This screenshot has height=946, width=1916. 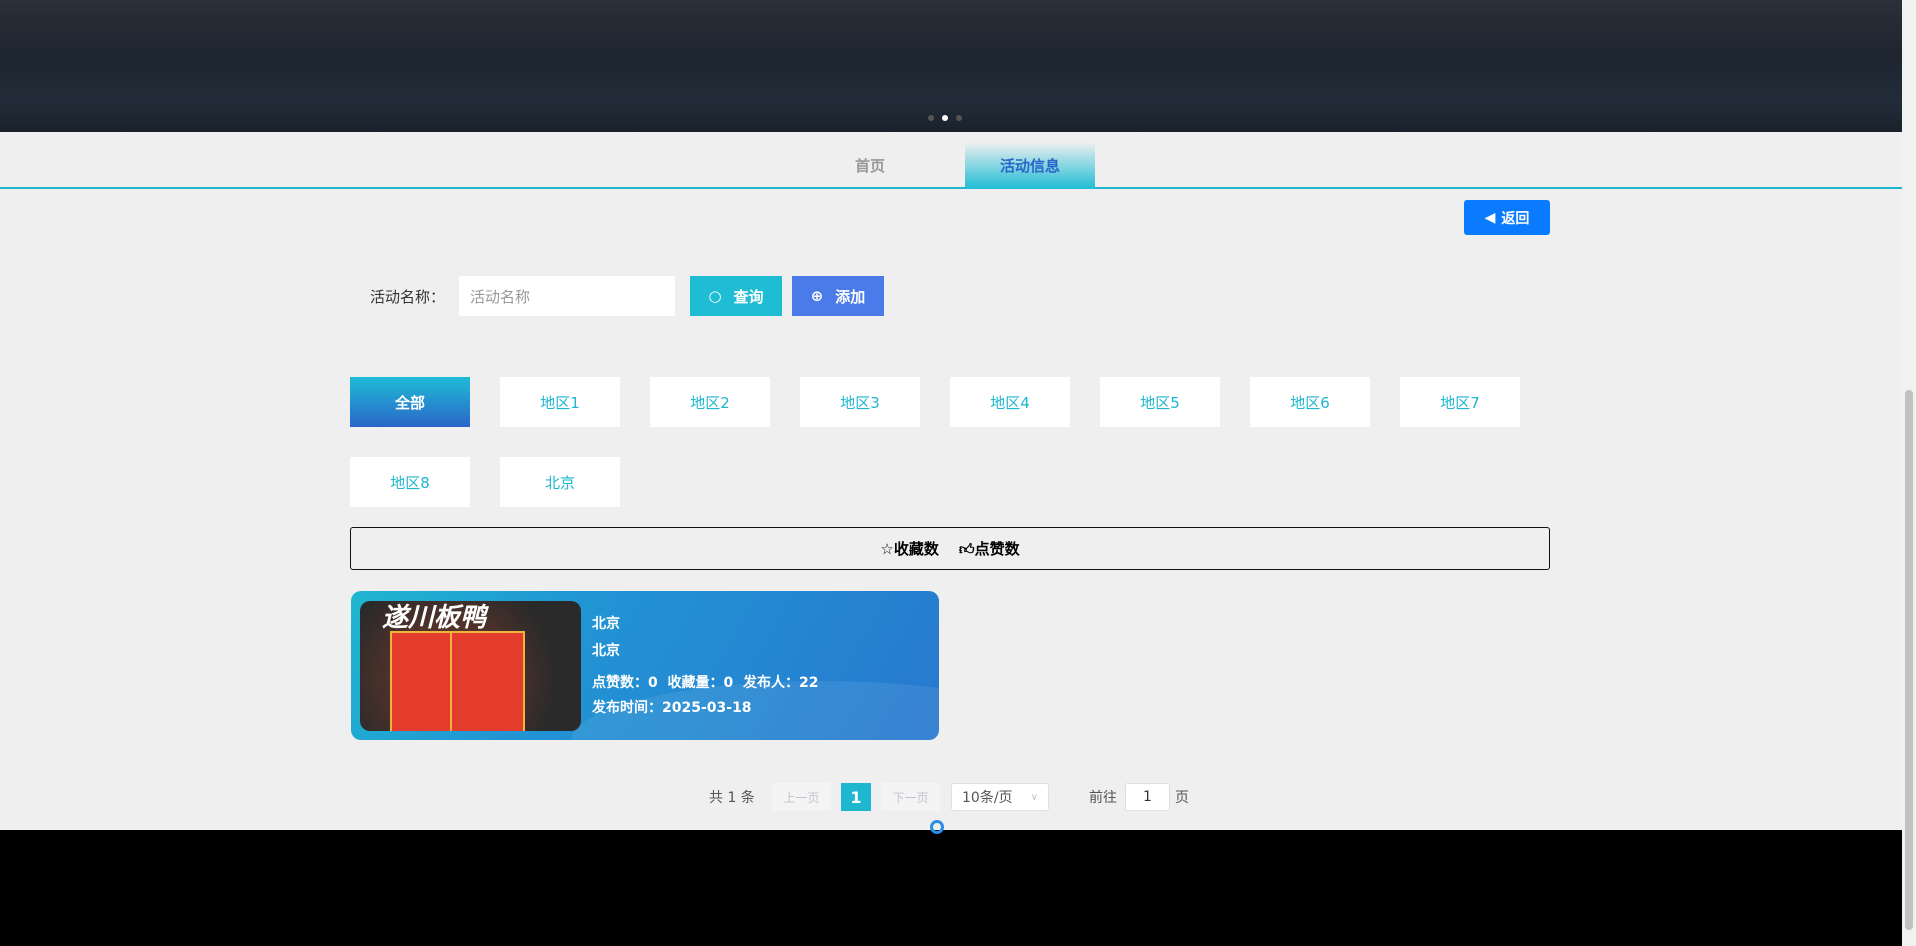 I want to click on add-label: 添加, so click(x=850, y=296).